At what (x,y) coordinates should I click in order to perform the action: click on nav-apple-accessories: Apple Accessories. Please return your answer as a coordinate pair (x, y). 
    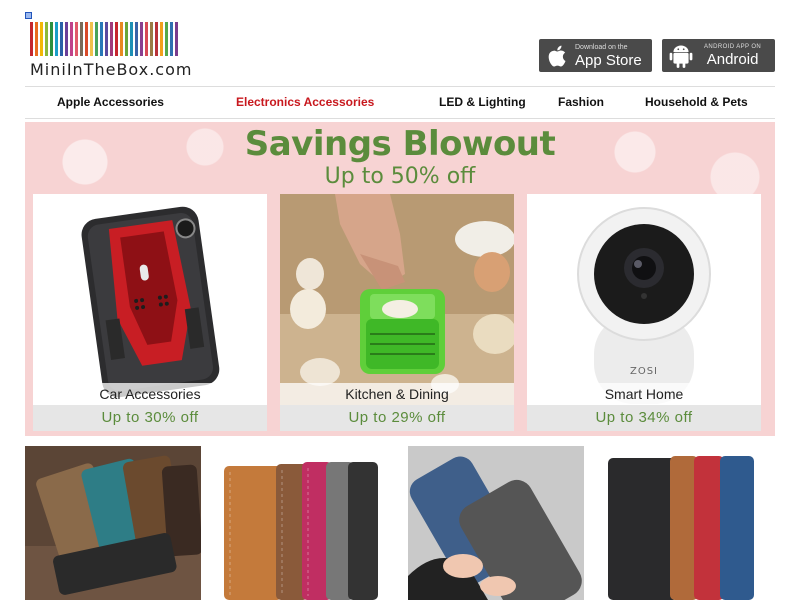
    Looking at the image, I should click on (110, 102).